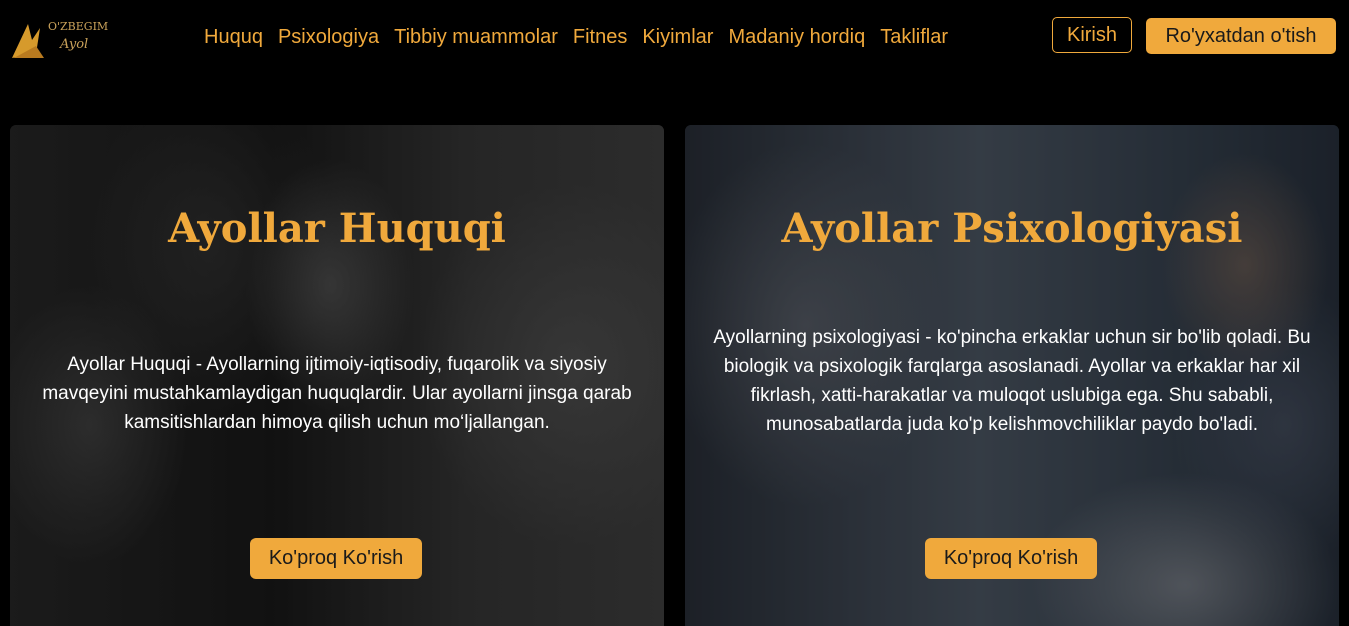 The image size is (1349, 626). I want to click on nav-link-takliflar: Takliflar, so click(914, 37).